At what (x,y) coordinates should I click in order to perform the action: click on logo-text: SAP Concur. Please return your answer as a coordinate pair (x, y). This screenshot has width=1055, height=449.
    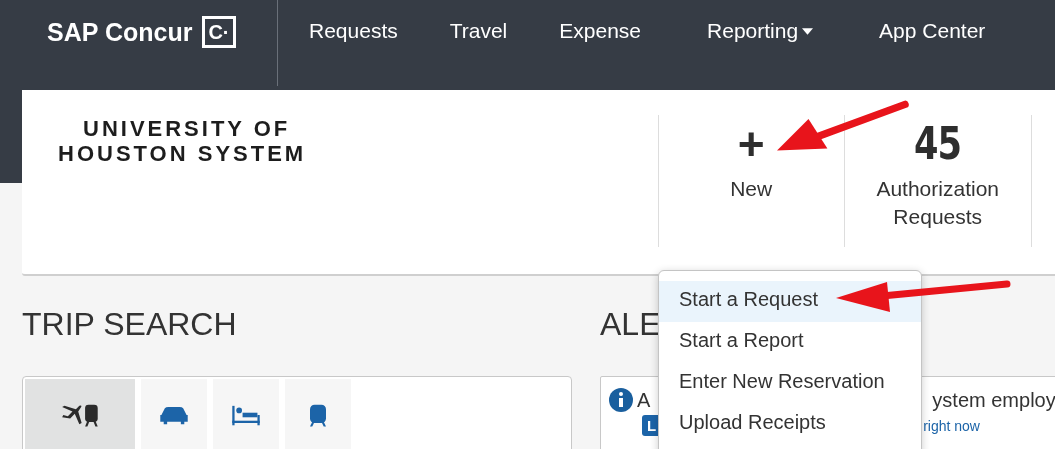
    Looking at the image, I should click on (120, 32).